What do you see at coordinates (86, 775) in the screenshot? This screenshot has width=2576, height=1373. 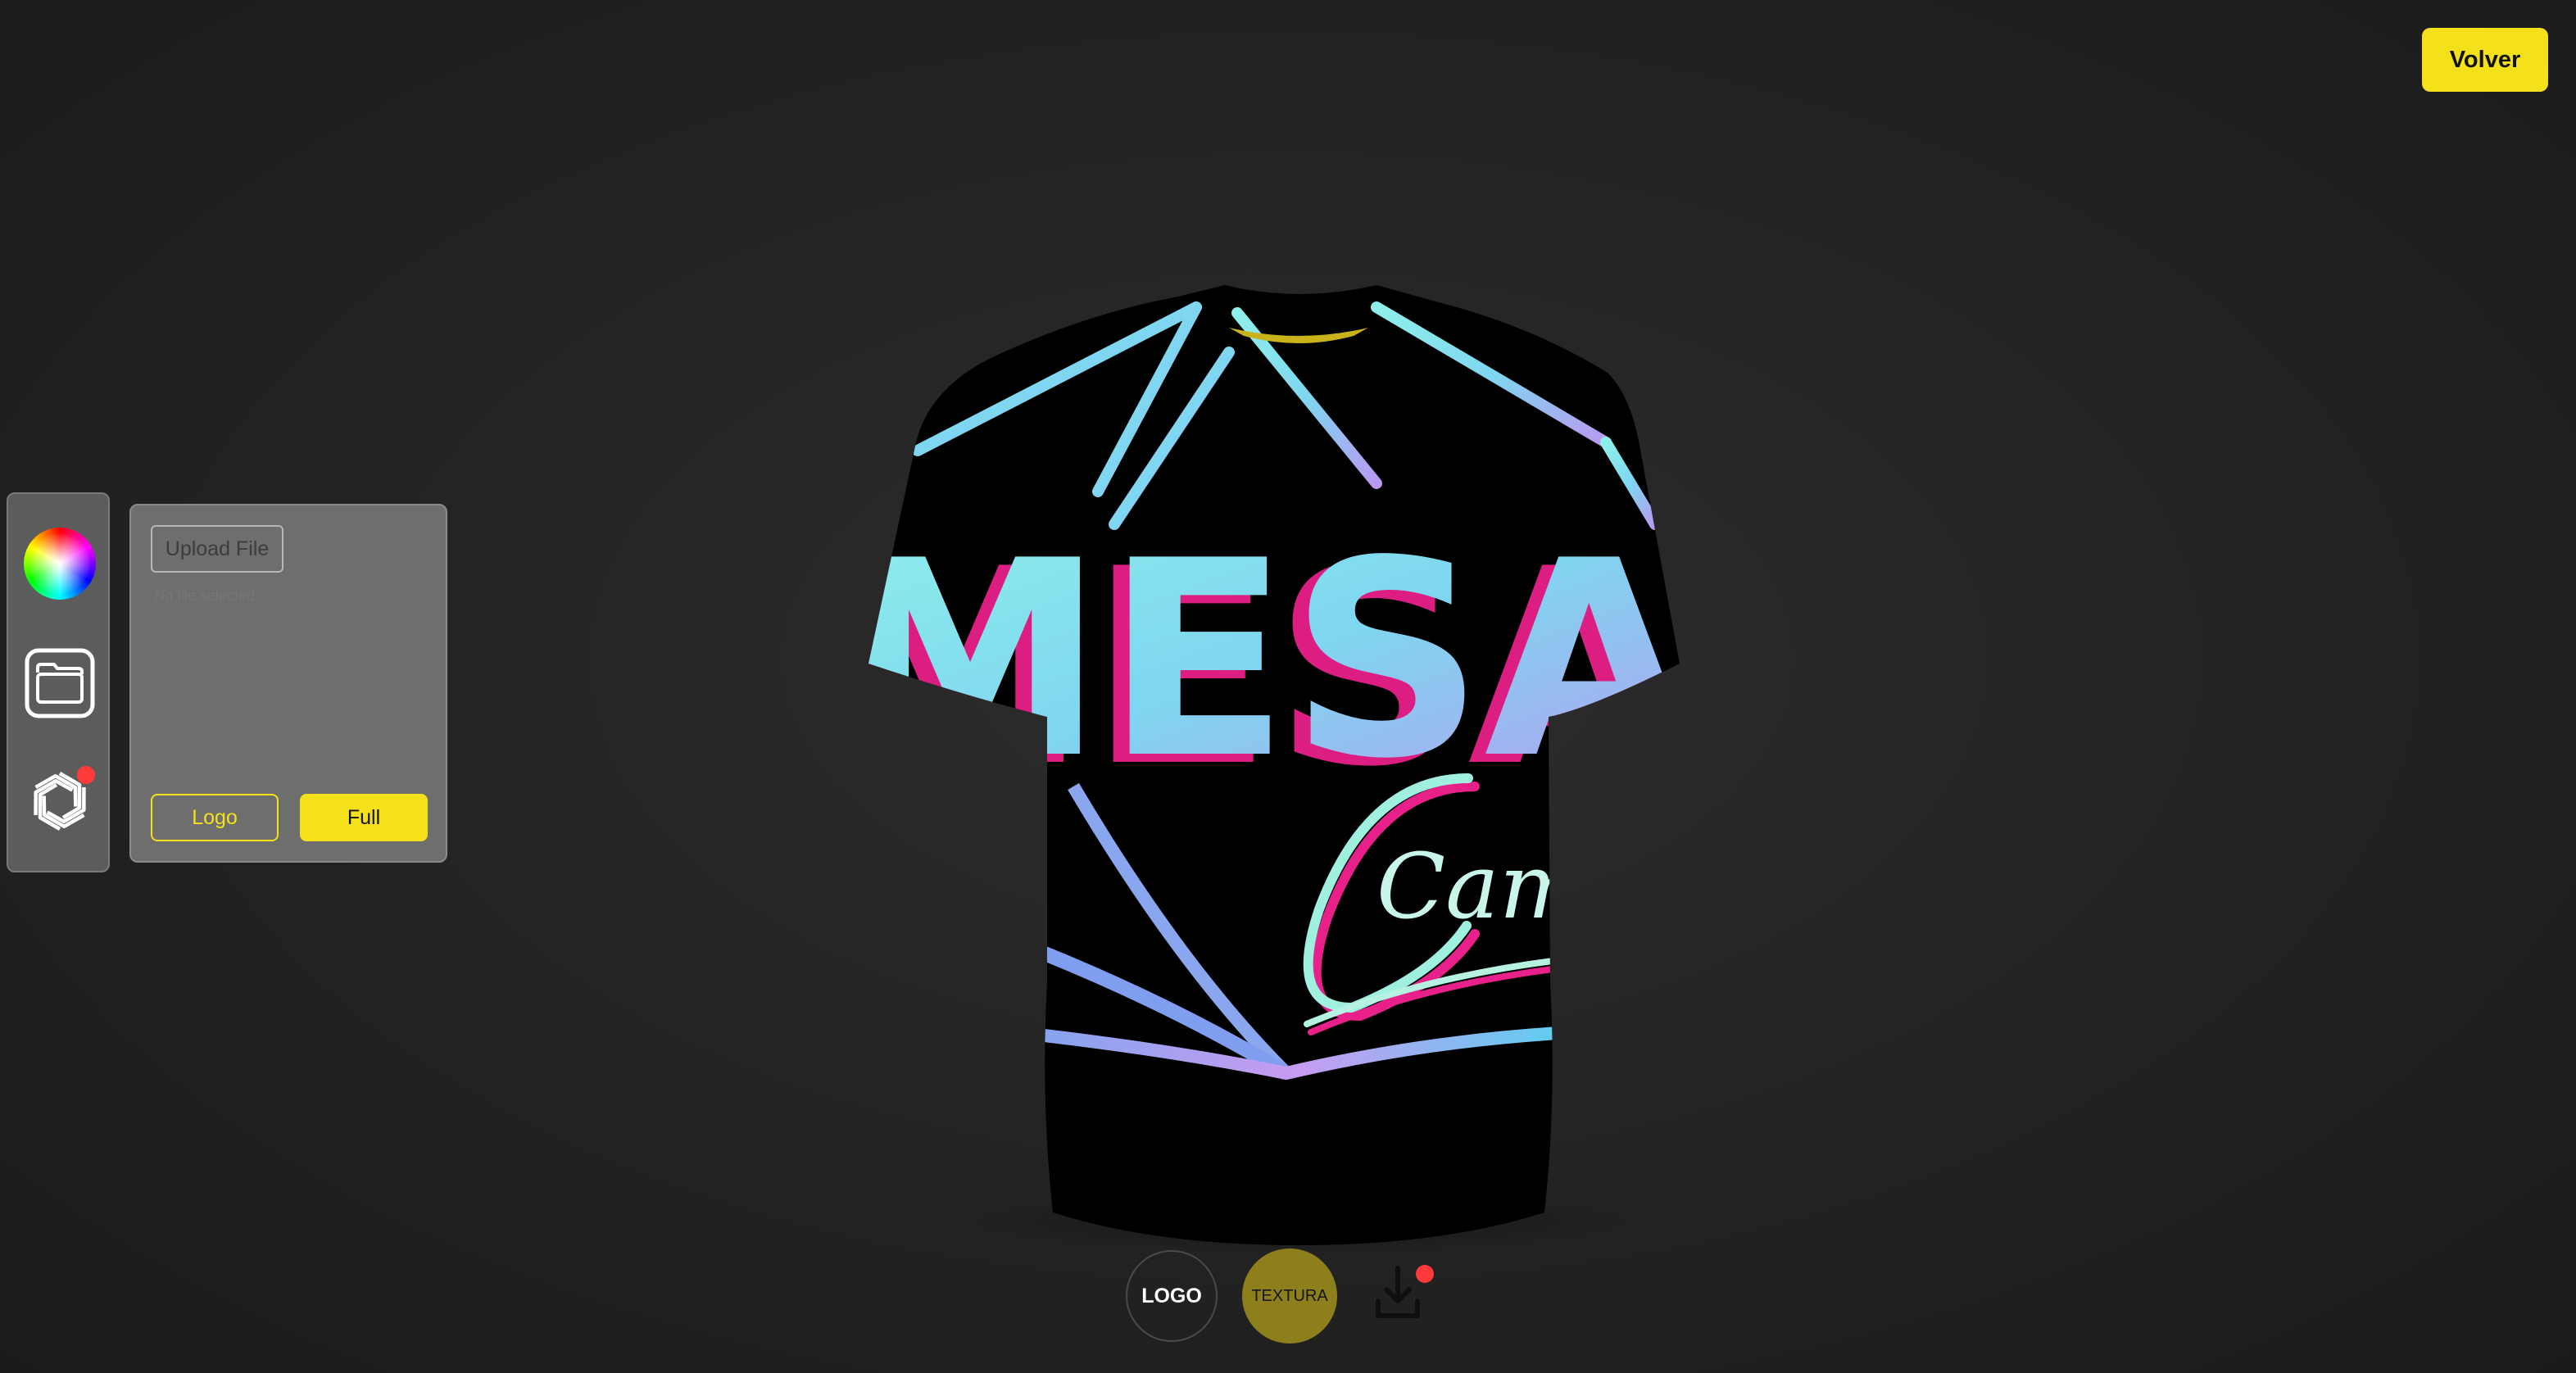 I see `notification-dot` at bounding box center [86, 775].